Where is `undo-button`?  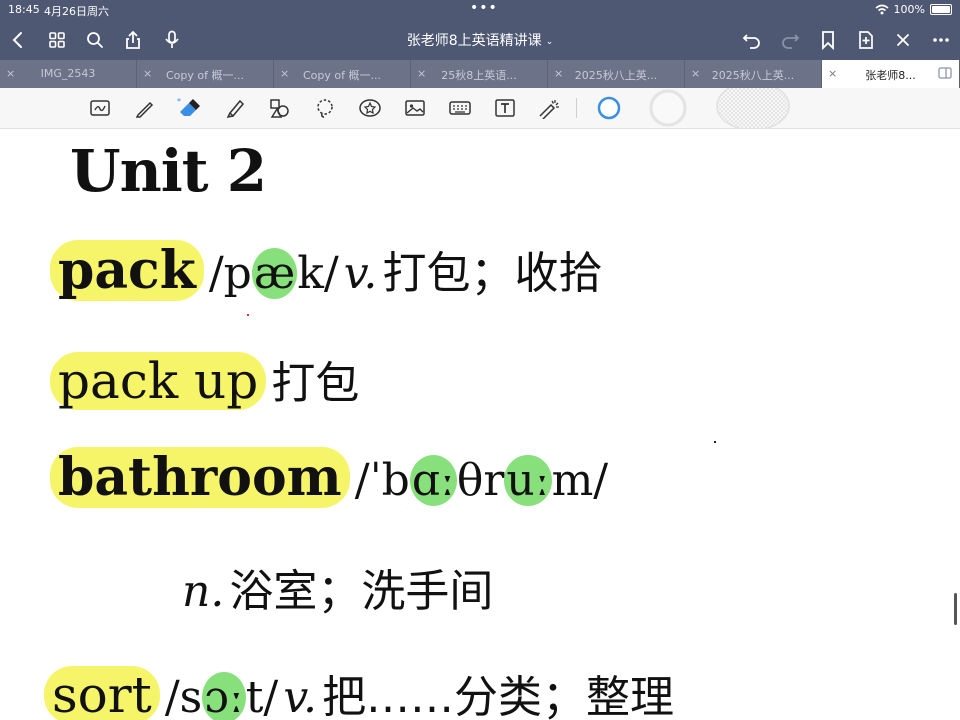 undo-button is located at coordinates (752, 40).